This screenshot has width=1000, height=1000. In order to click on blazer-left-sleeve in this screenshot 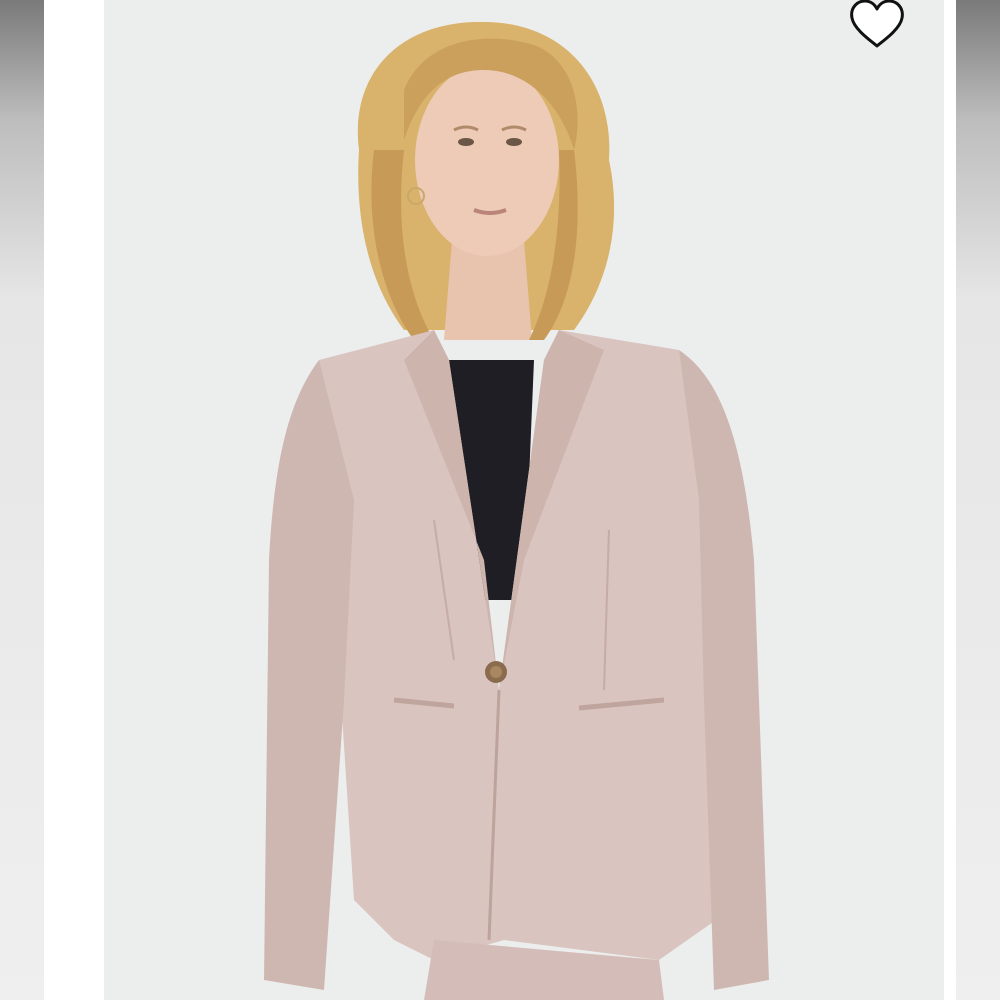, I will do `click(309, 675)`.